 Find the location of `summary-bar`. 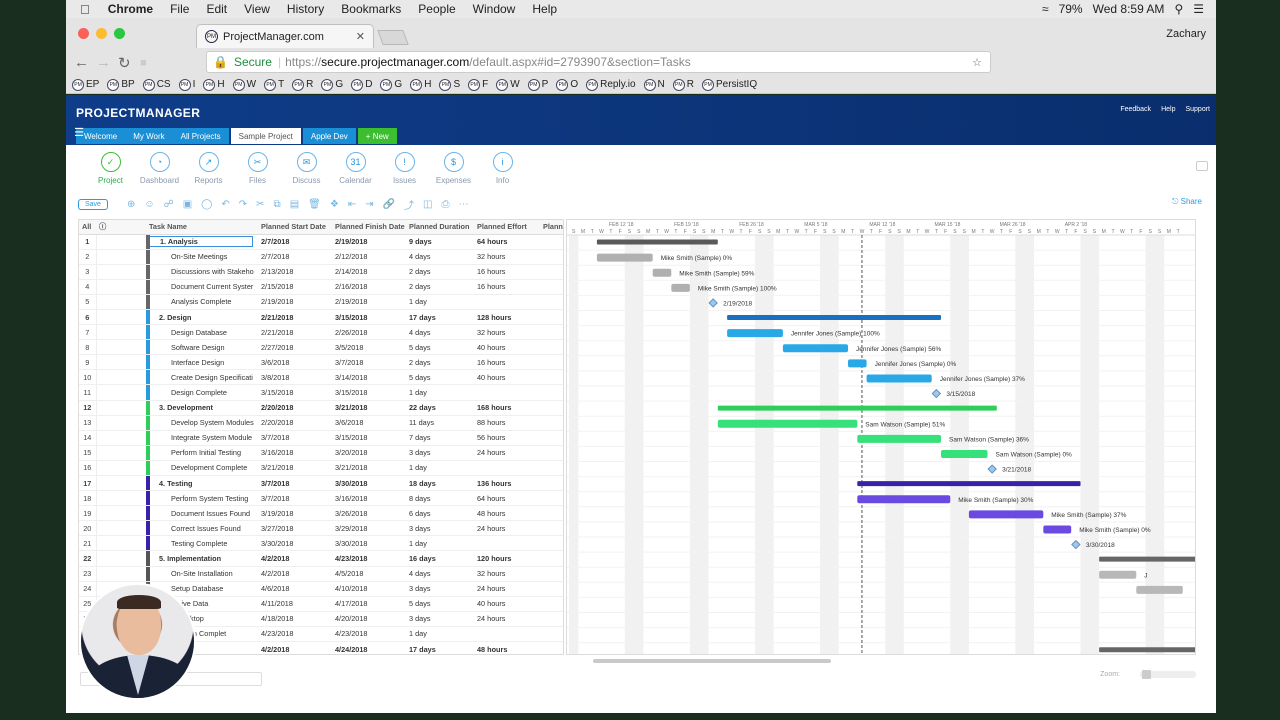

summary-bar is located at coordinates (834, 318).